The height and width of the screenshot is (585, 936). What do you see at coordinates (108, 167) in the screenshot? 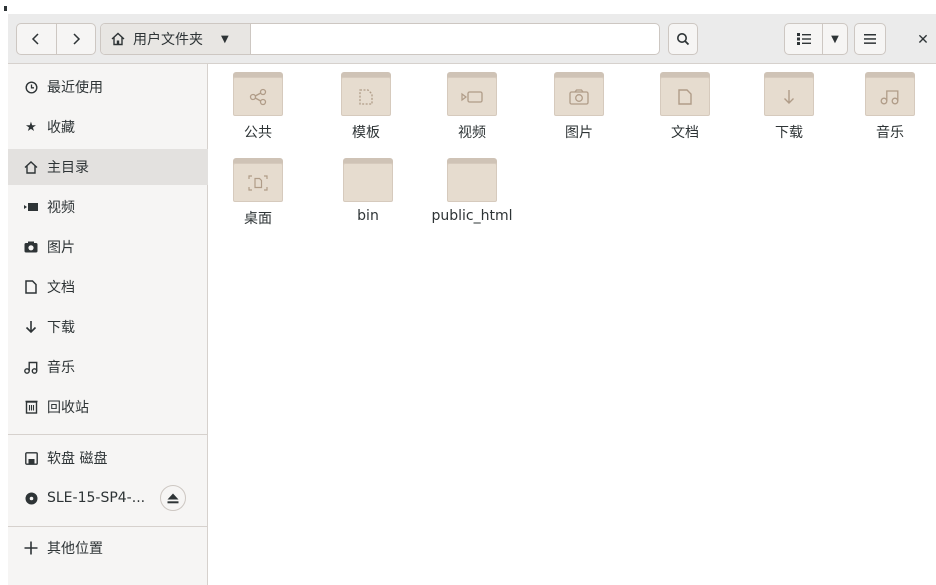
I see `sidebar-item-home: 主目录` at bounding box center [108, 167].